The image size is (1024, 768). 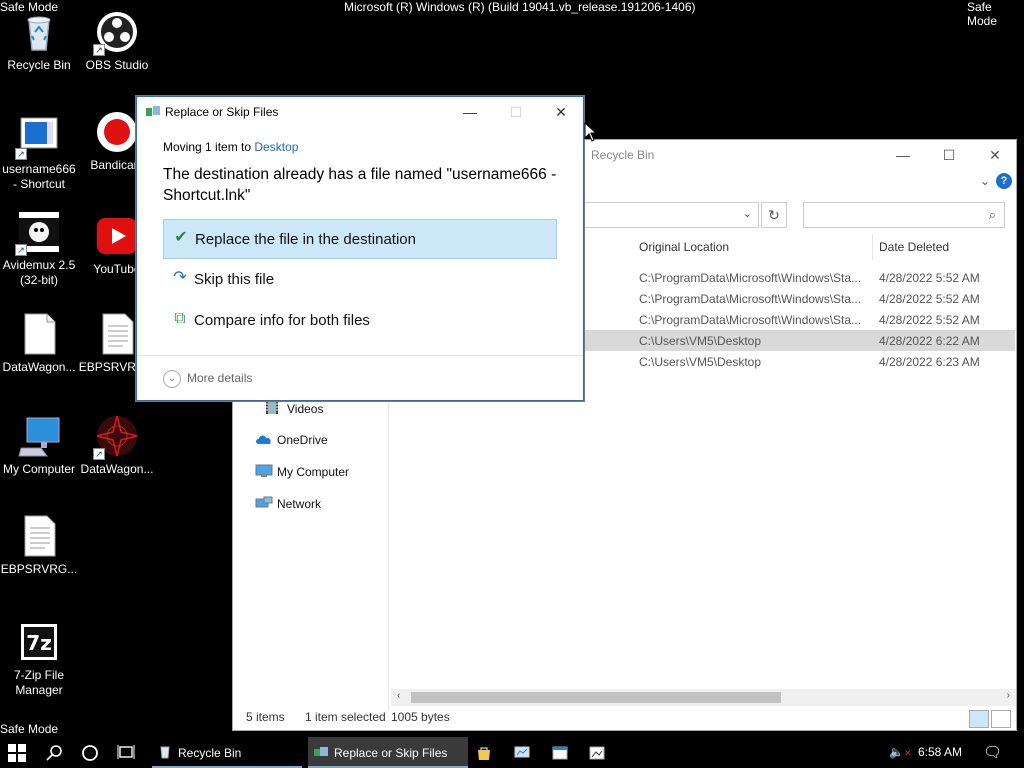 I want to click on search-icon, so click(x=54, y=753).